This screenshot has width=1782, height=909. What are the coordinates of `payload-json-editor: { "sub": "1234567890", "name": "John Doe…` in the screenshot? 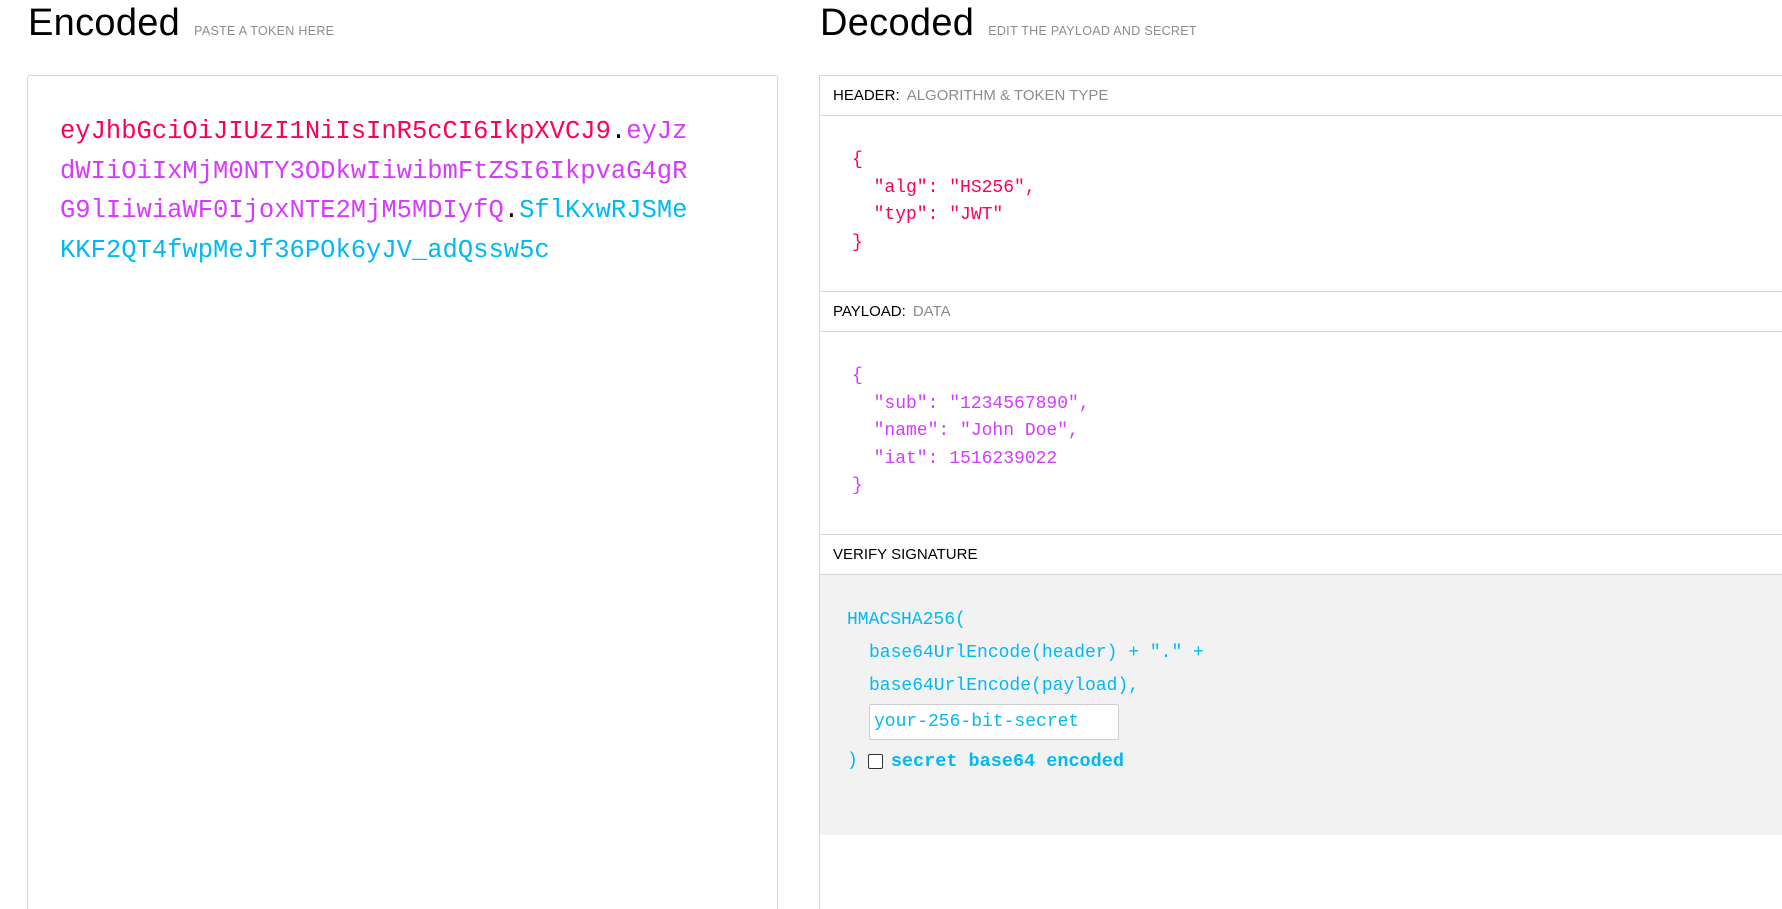 It's located at (1301, 433).